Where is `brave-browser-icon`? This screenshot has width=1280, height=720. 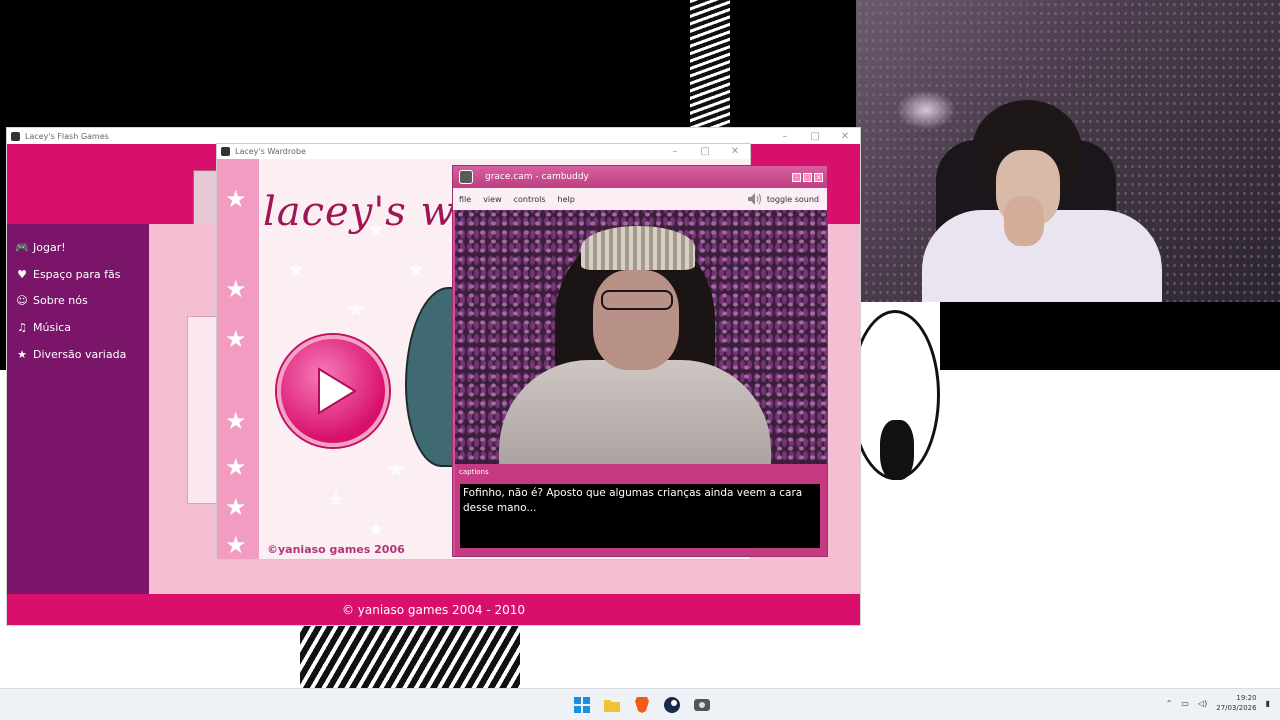 brave-browser-icon is located at coordinates (642, 705).